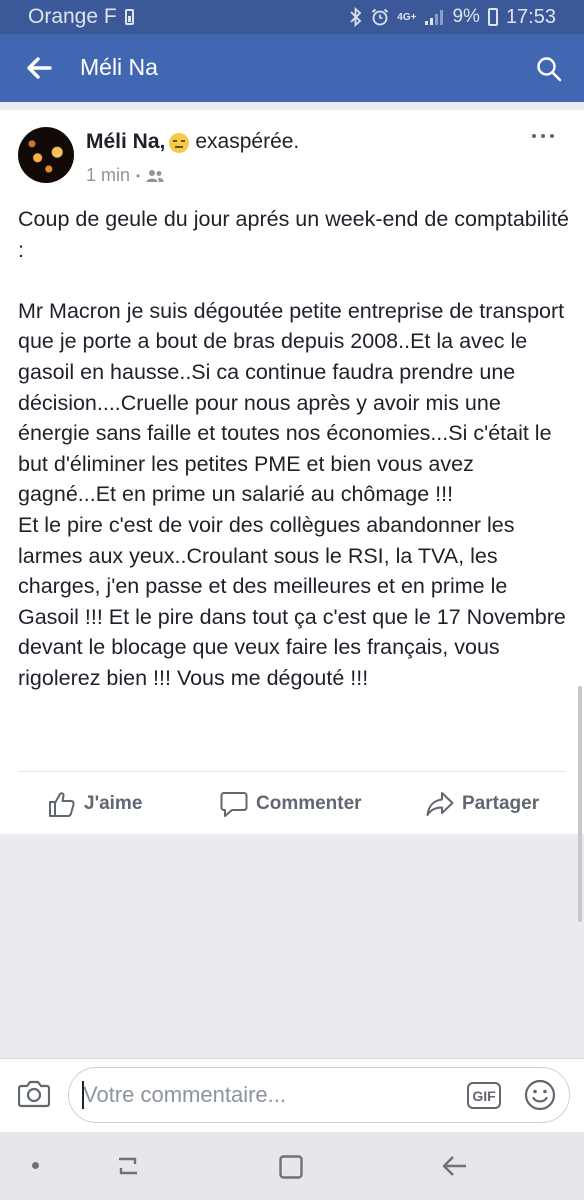 Image resolution: width=584 pixels, height=1200 pixels. I want to click on comment-bubble-icon, so click(234, 804).